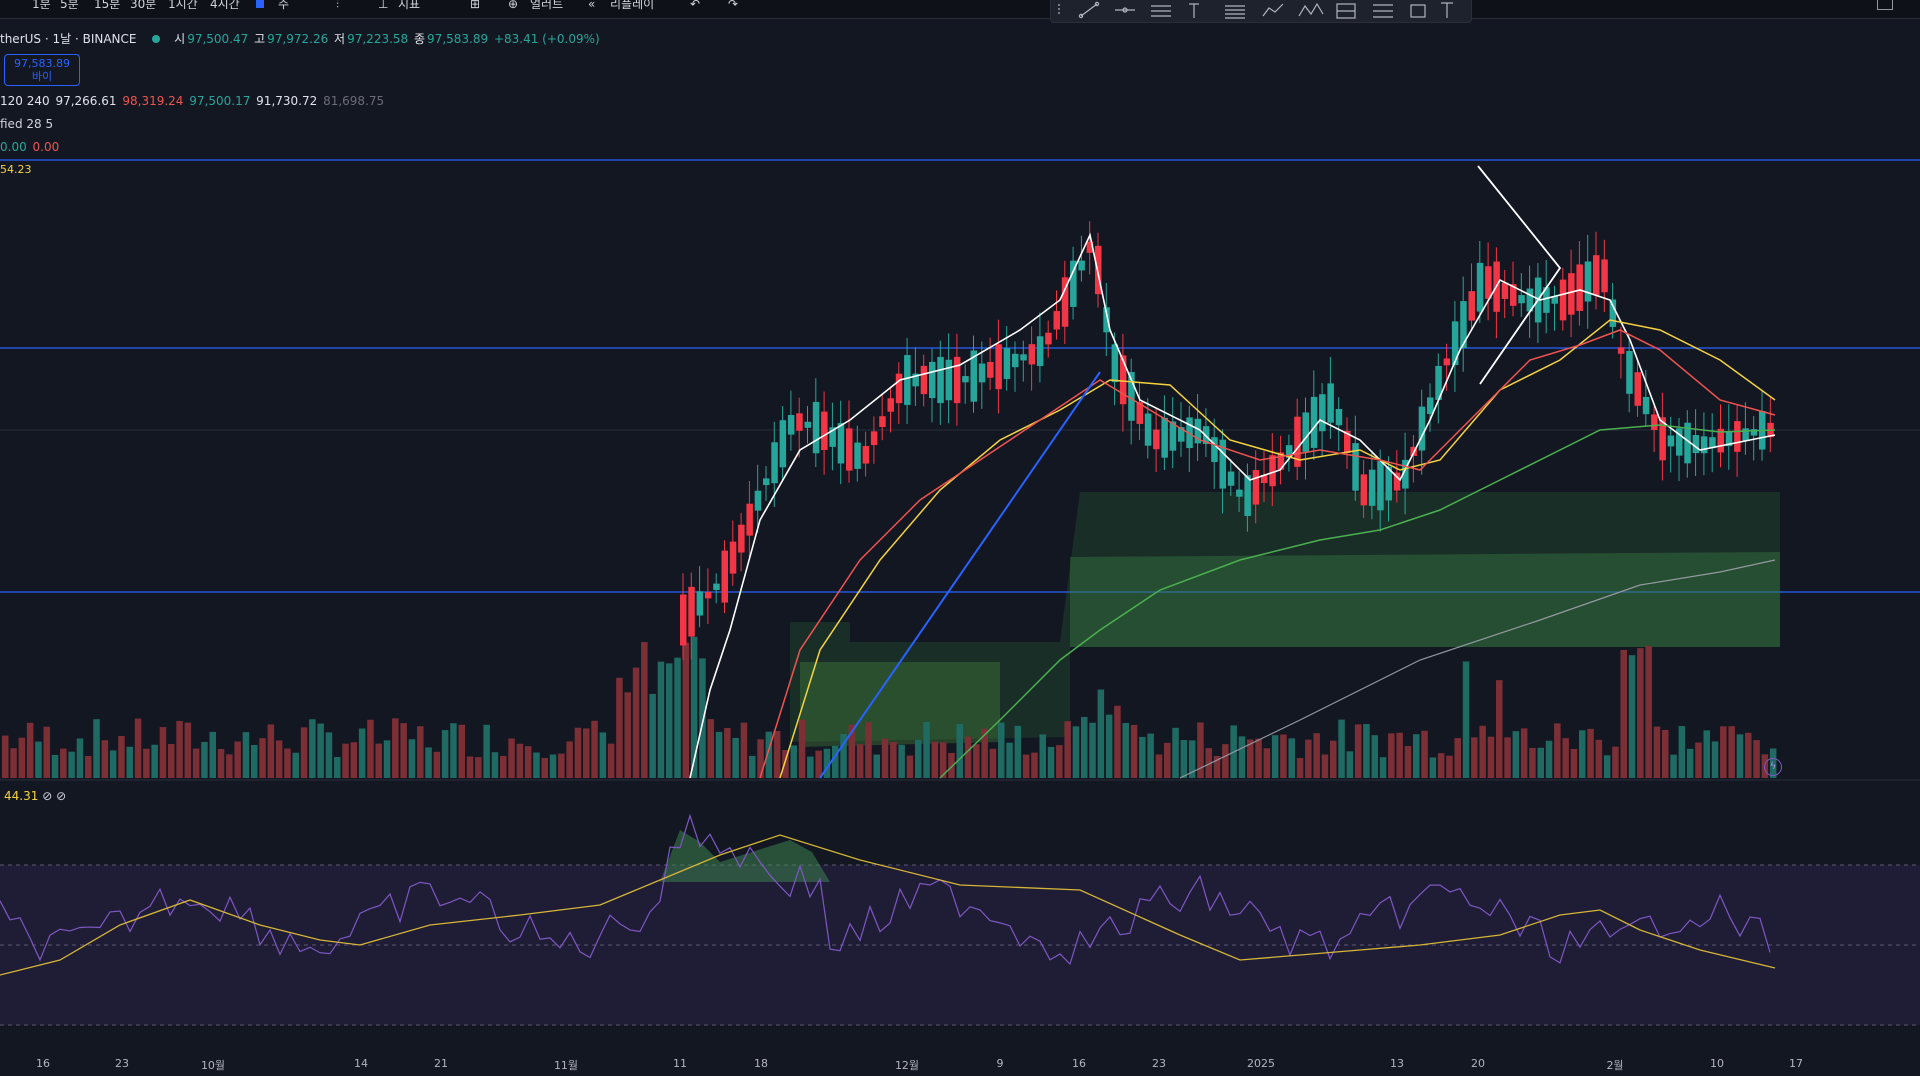 Image resolution: width=1920 pixels, height=1076 pixels. What do you see at coordinates (41, 9) in the screenshot?
I see `interval-1m: 1분` at bounding box center [41, 9].